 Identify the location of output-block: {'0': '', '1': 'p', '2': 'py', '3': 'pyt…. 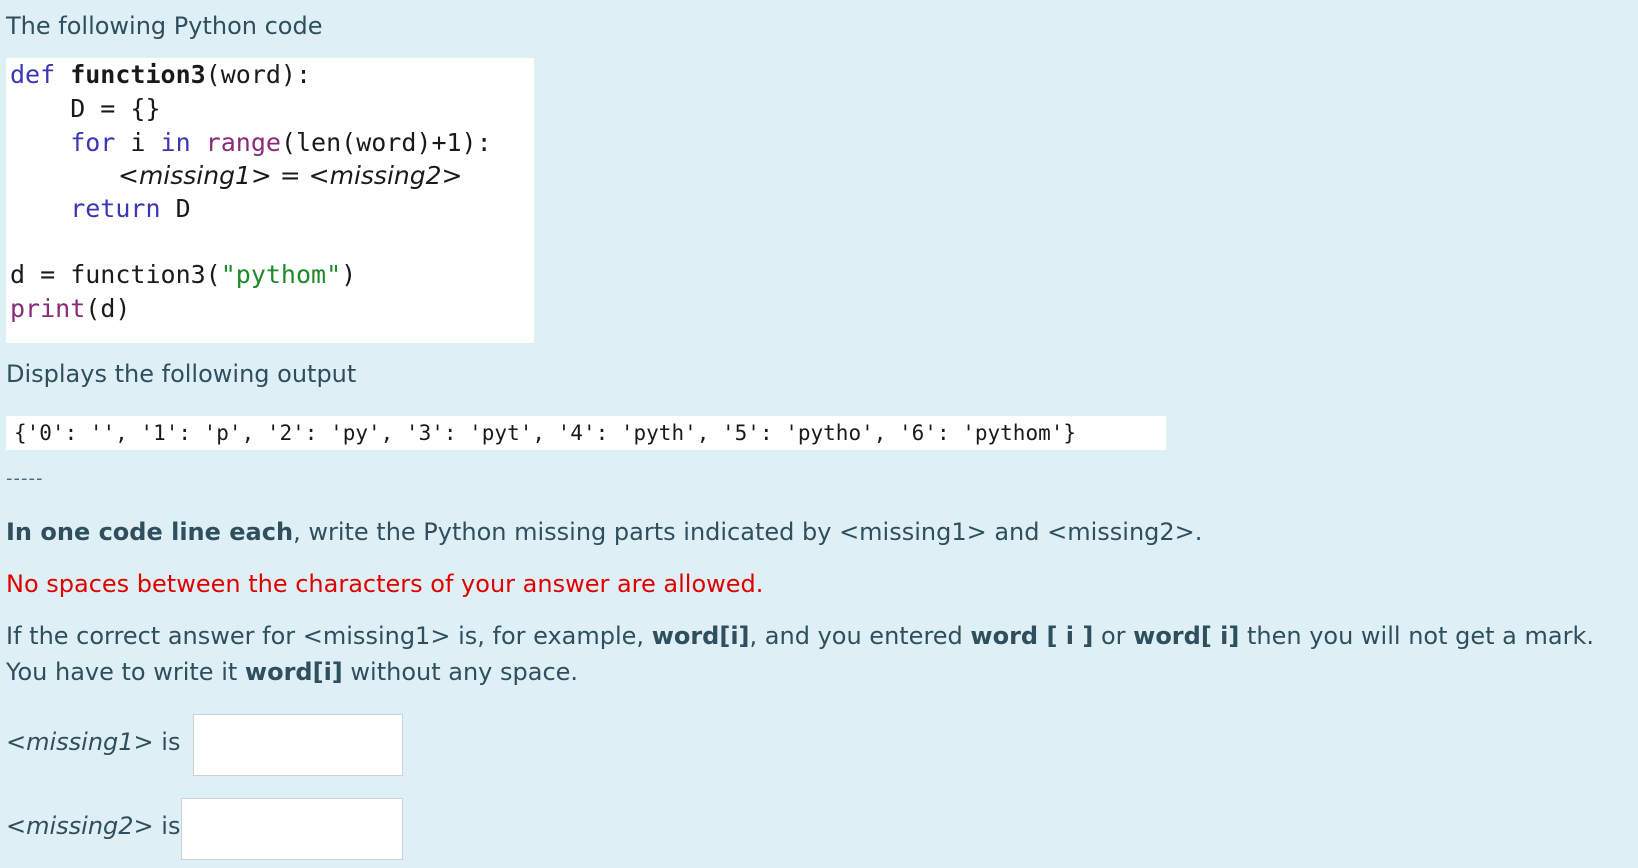
(586, 433).